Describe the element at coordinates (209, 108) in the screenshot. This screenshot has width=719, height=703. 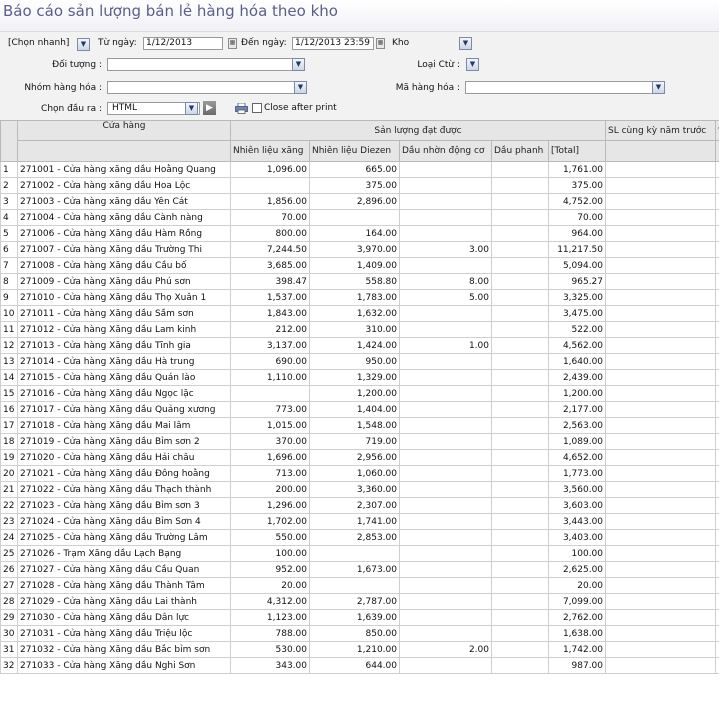
I see `run-report-button: ▶` at that location.